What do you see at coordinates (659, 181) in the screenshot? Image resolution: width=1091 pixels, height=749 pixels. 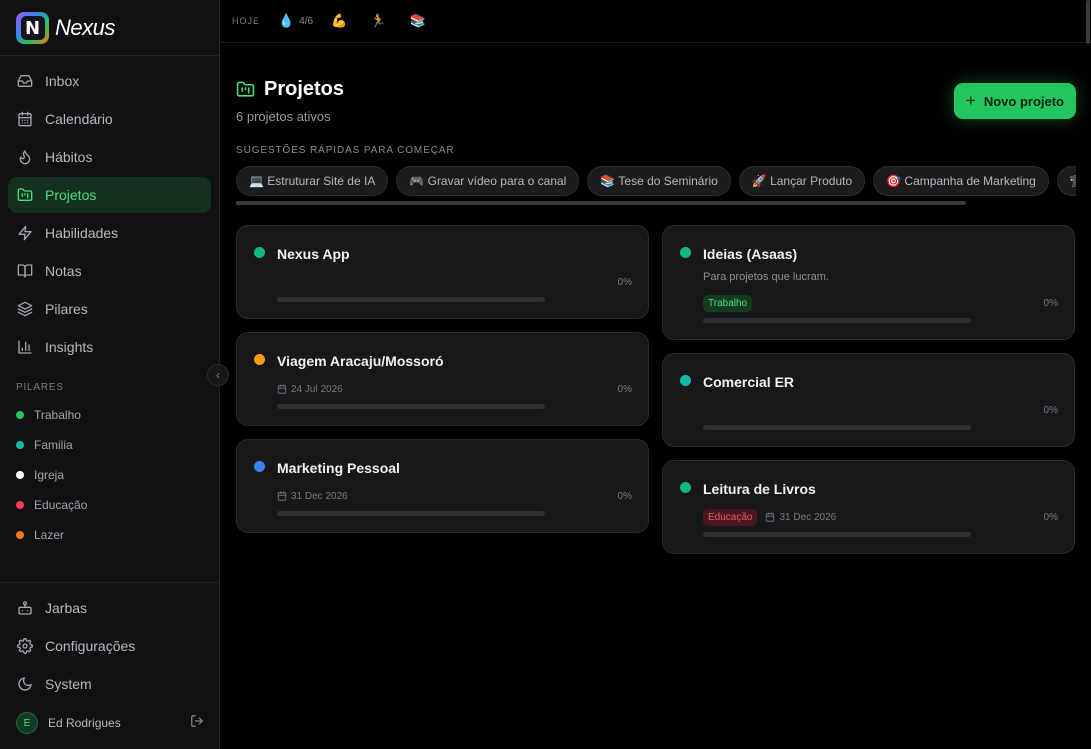 I see `suggestion-chip: 📚 Tese do Seminário` at bounding box center [659, 181].